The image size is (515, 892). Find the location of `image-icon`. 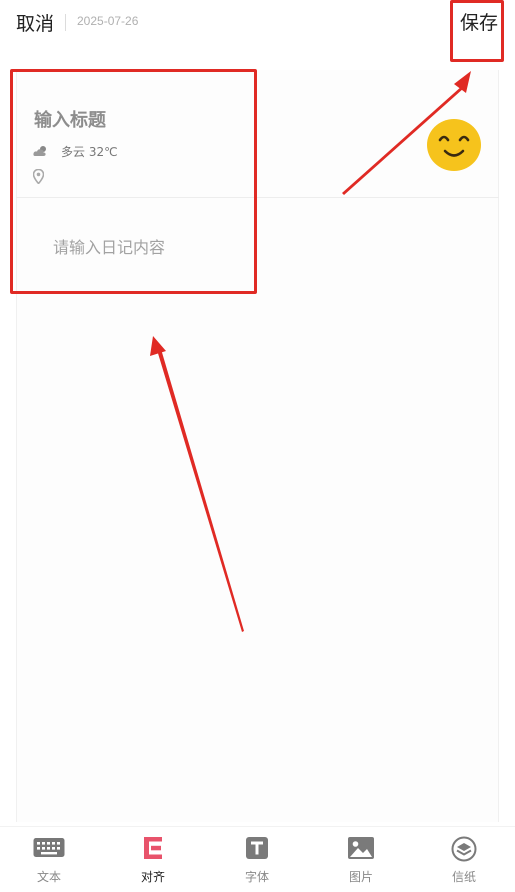

image-icon is located at coordinates (361, 849).